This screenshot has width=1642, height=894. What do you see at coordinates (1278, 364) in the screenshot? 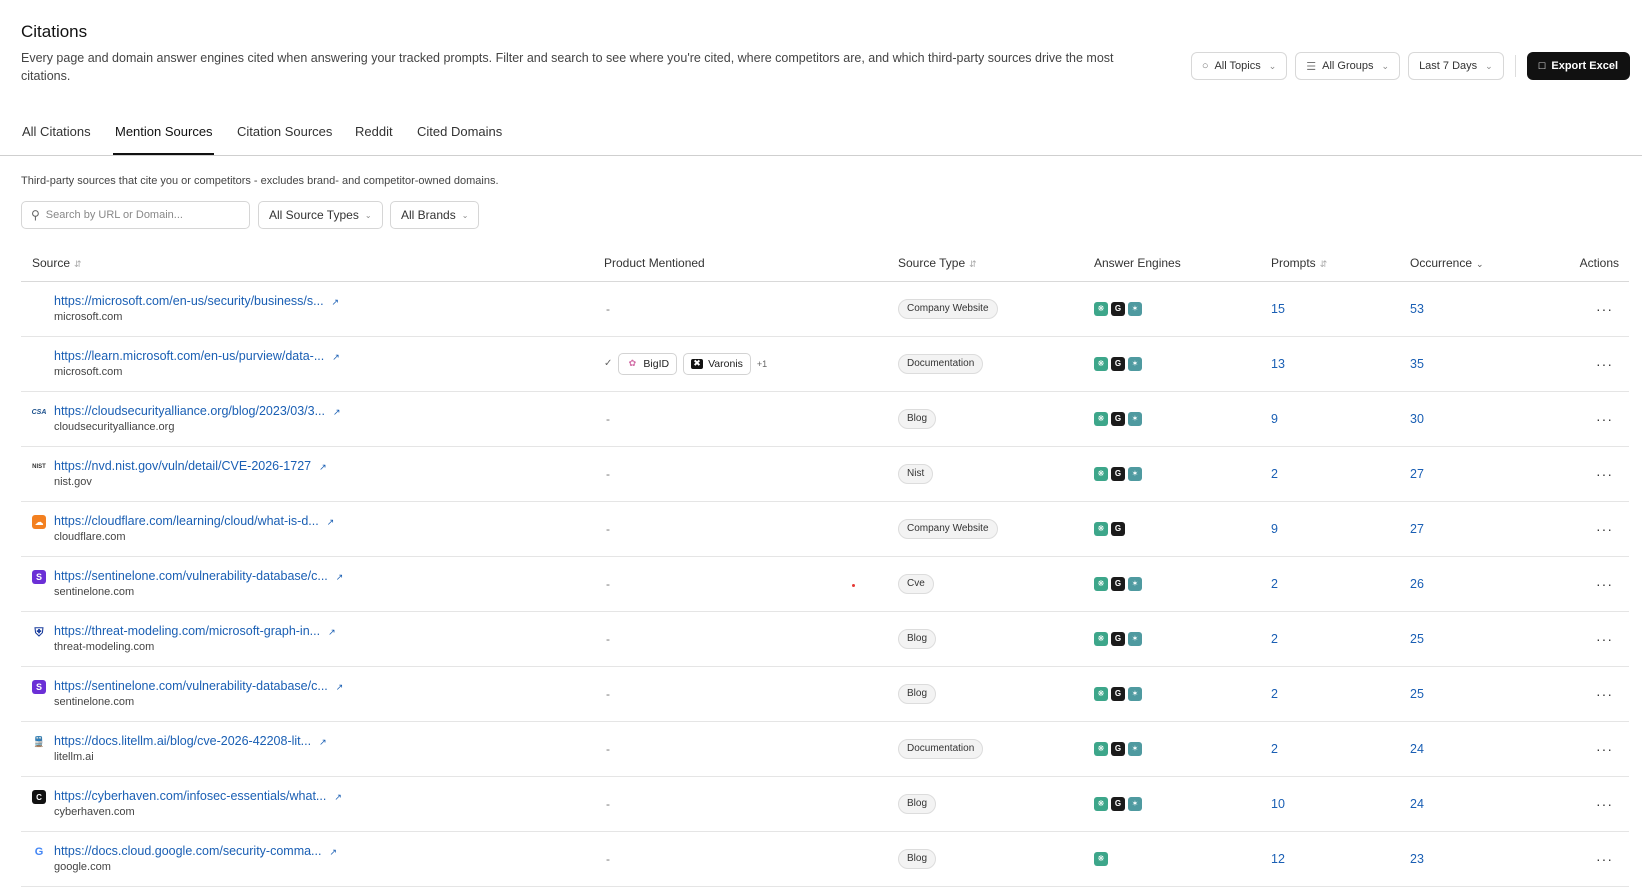
I see `prompts-count: 13` at bounding box center [1278, 364].